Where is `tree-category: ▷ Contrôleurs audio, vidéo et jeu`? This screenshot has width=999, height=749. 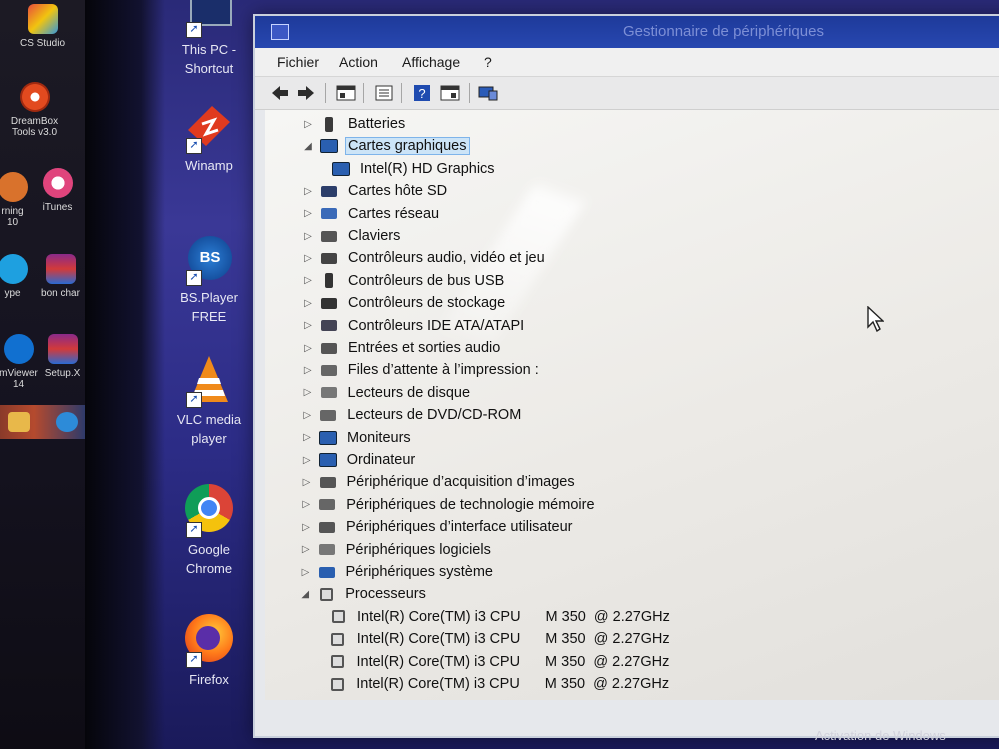
tree-category: ▷ Contrôleurs audio, vidéo et jeu is located at coordinates (424, 258).